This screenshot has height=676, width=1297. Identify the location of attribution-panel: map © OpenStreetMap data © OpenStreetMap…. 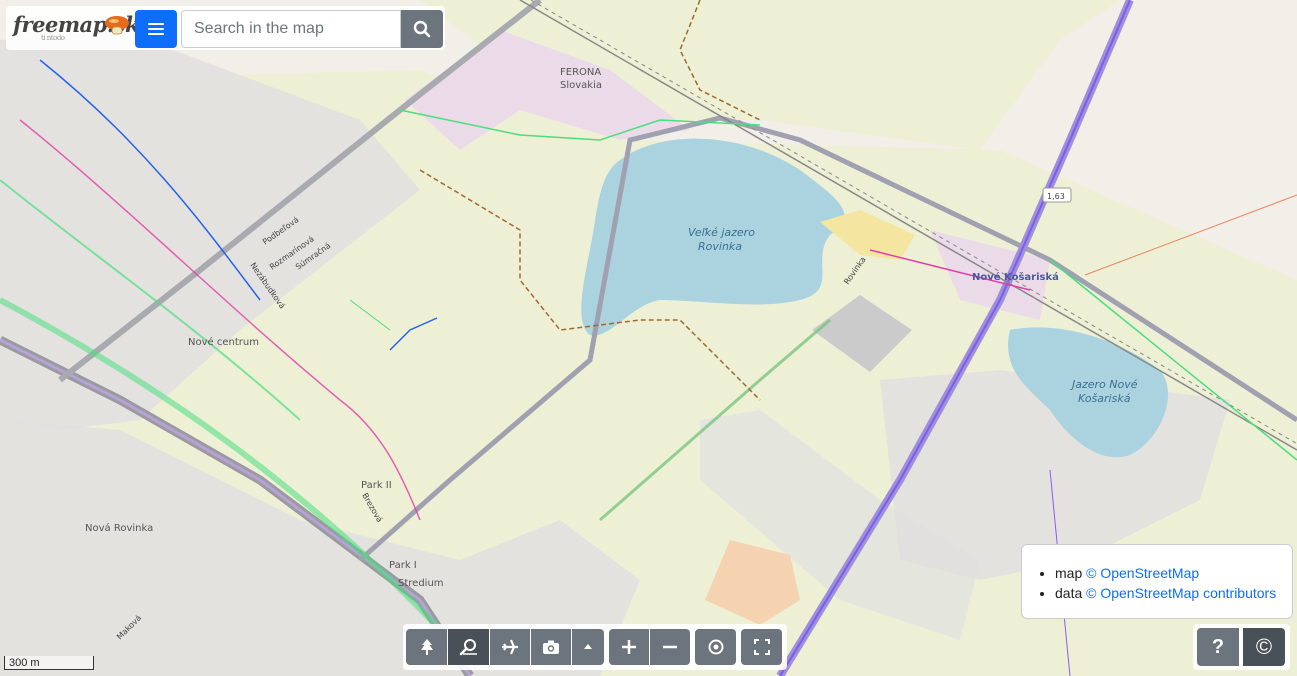
(1157, 581).